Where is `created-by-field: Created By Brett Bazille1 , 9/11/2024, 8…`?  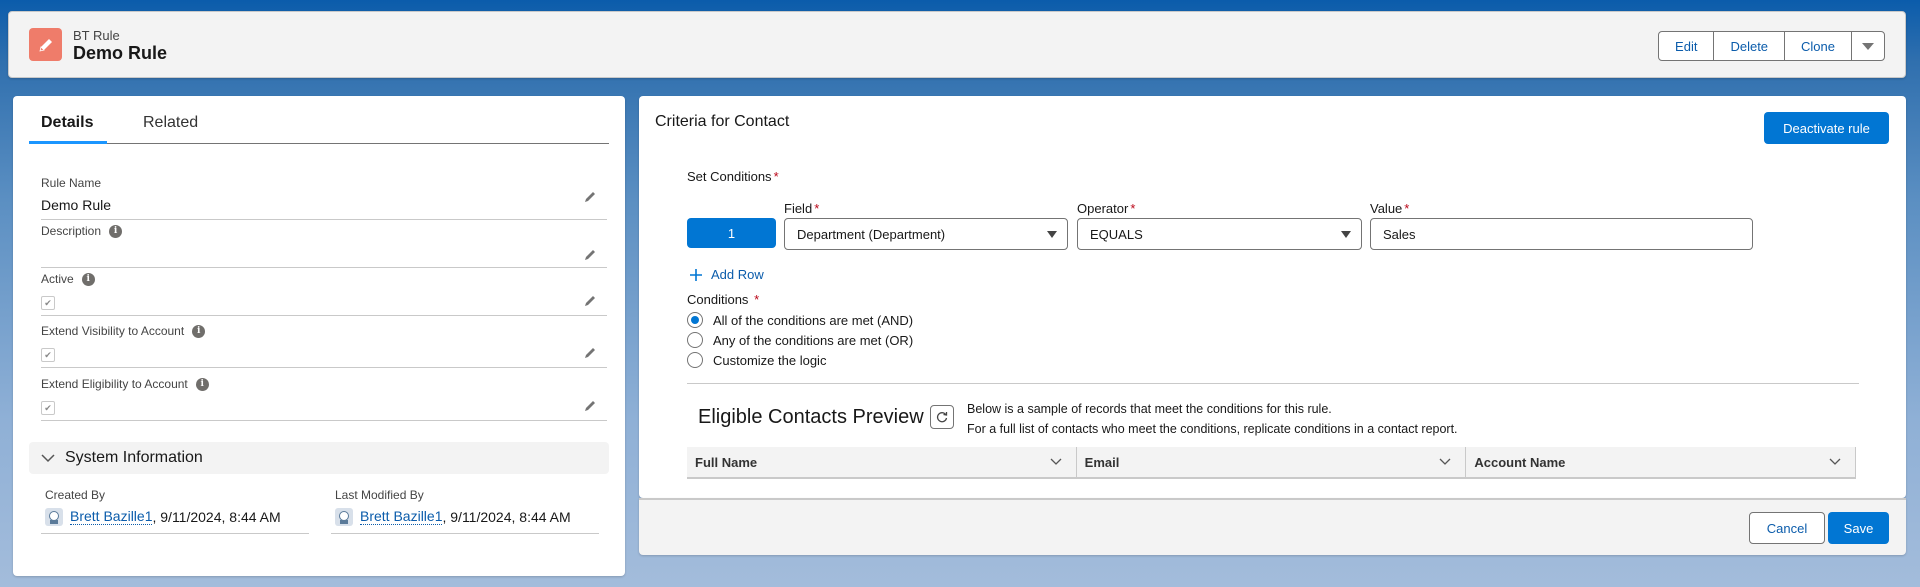
created-by-field: Created By Brett Bazille1 , 9/11/2024, 8… is located at coordinates (175, 511).